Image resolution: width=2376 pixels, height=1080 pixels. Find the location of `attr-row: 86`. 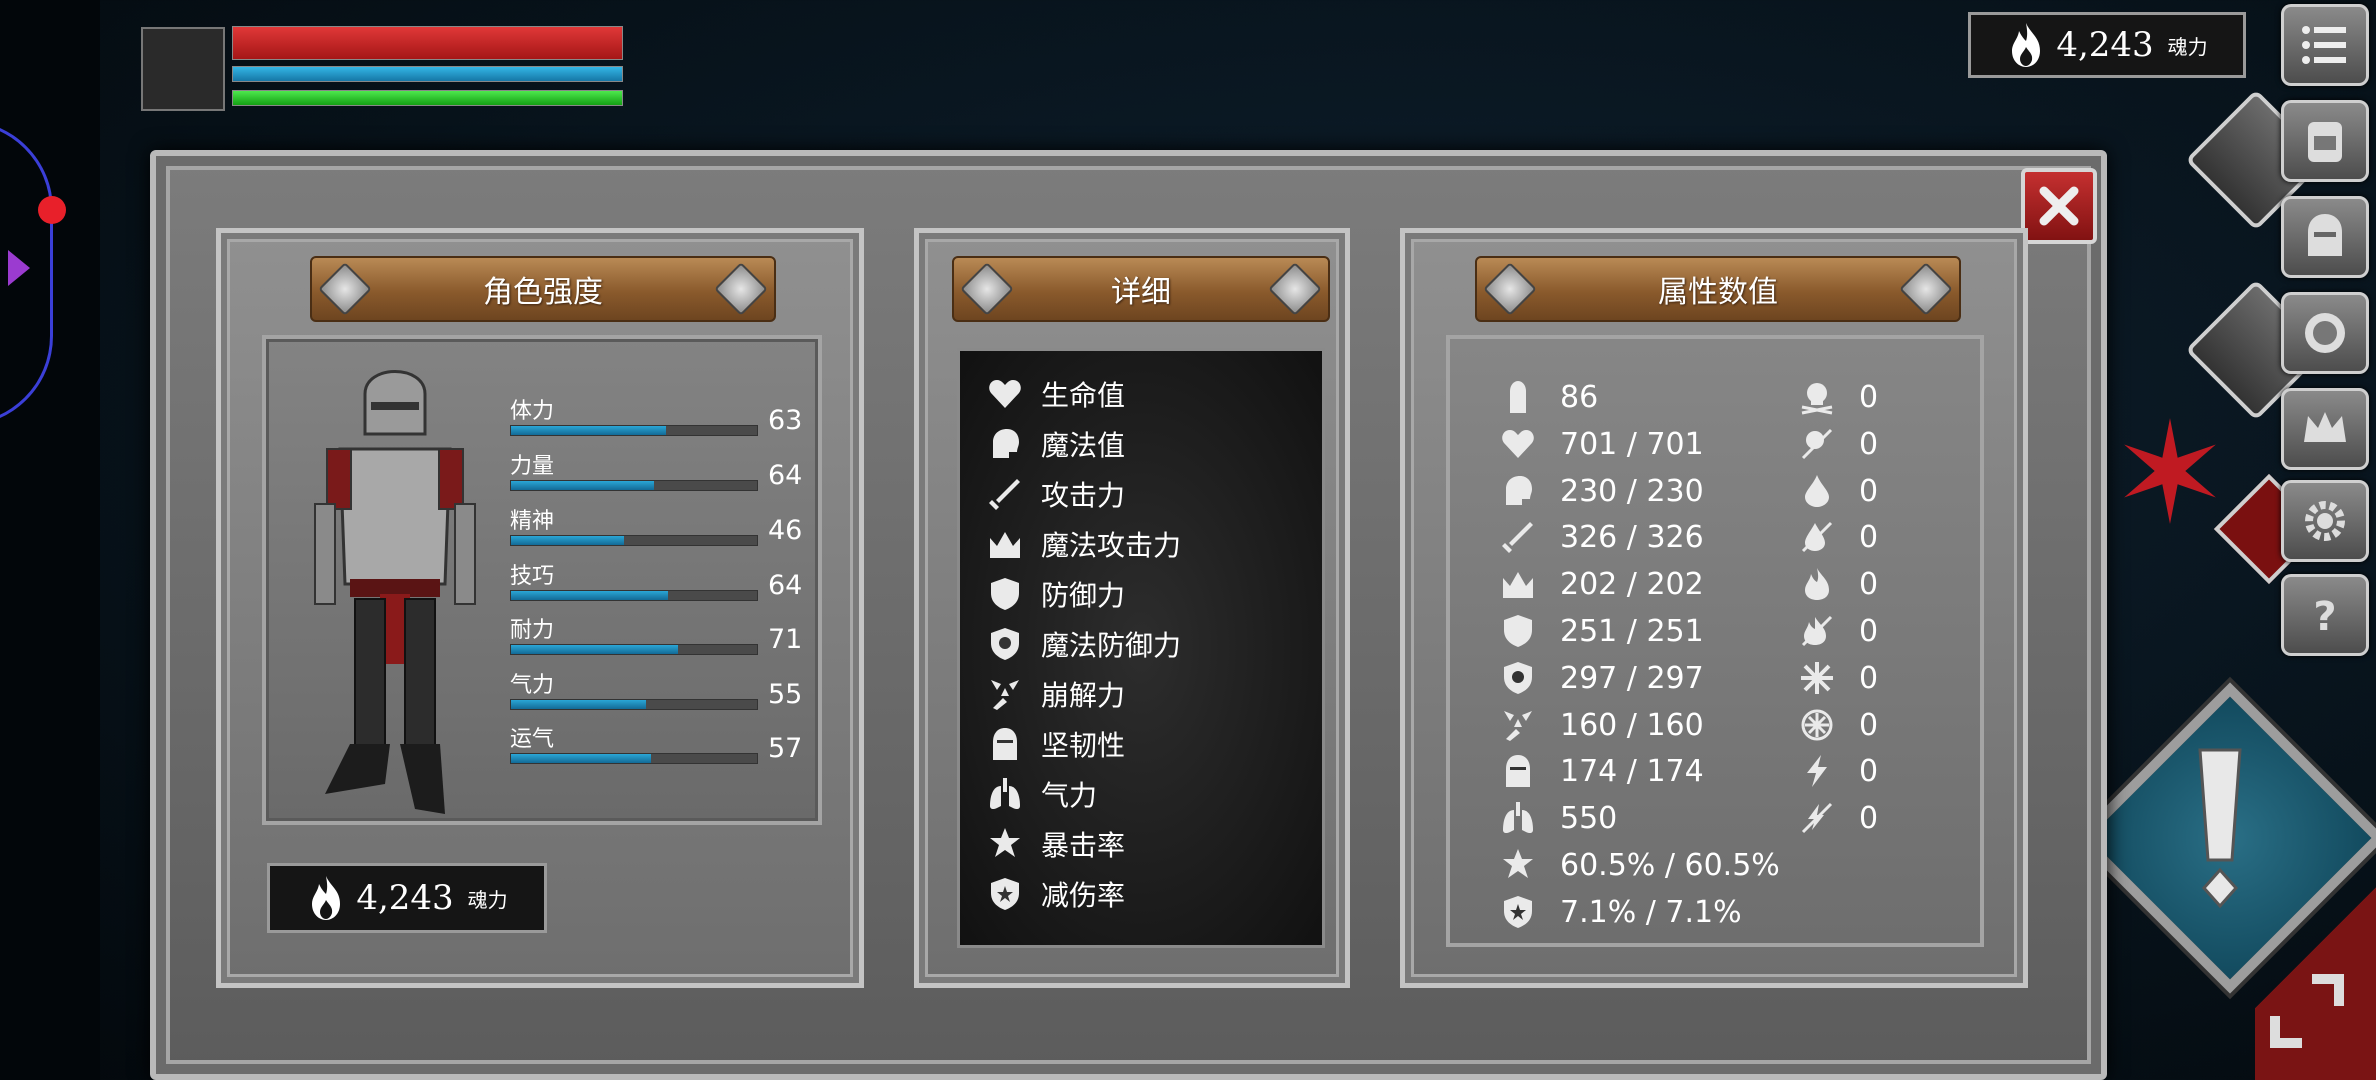

attr-row: 86 is located at coordinates (1548, 397).